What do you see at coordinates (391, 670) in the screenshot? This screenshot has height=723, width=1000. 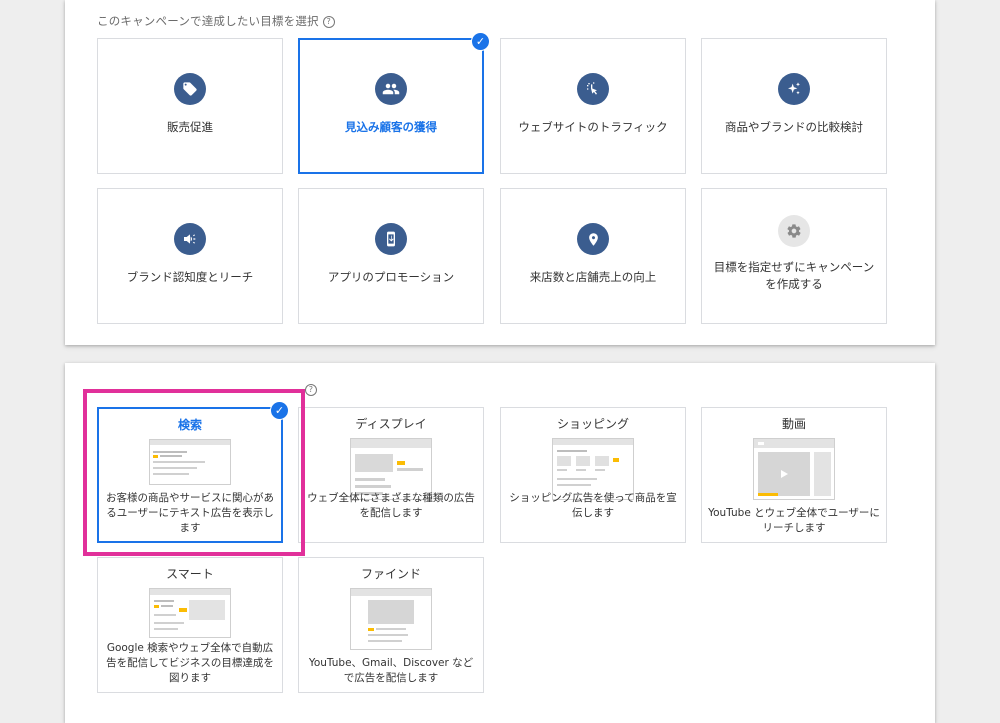 I see `type-card-description: YouTube、Gmail、Discover などで広告を配信します` at bounding box center [391, 670].